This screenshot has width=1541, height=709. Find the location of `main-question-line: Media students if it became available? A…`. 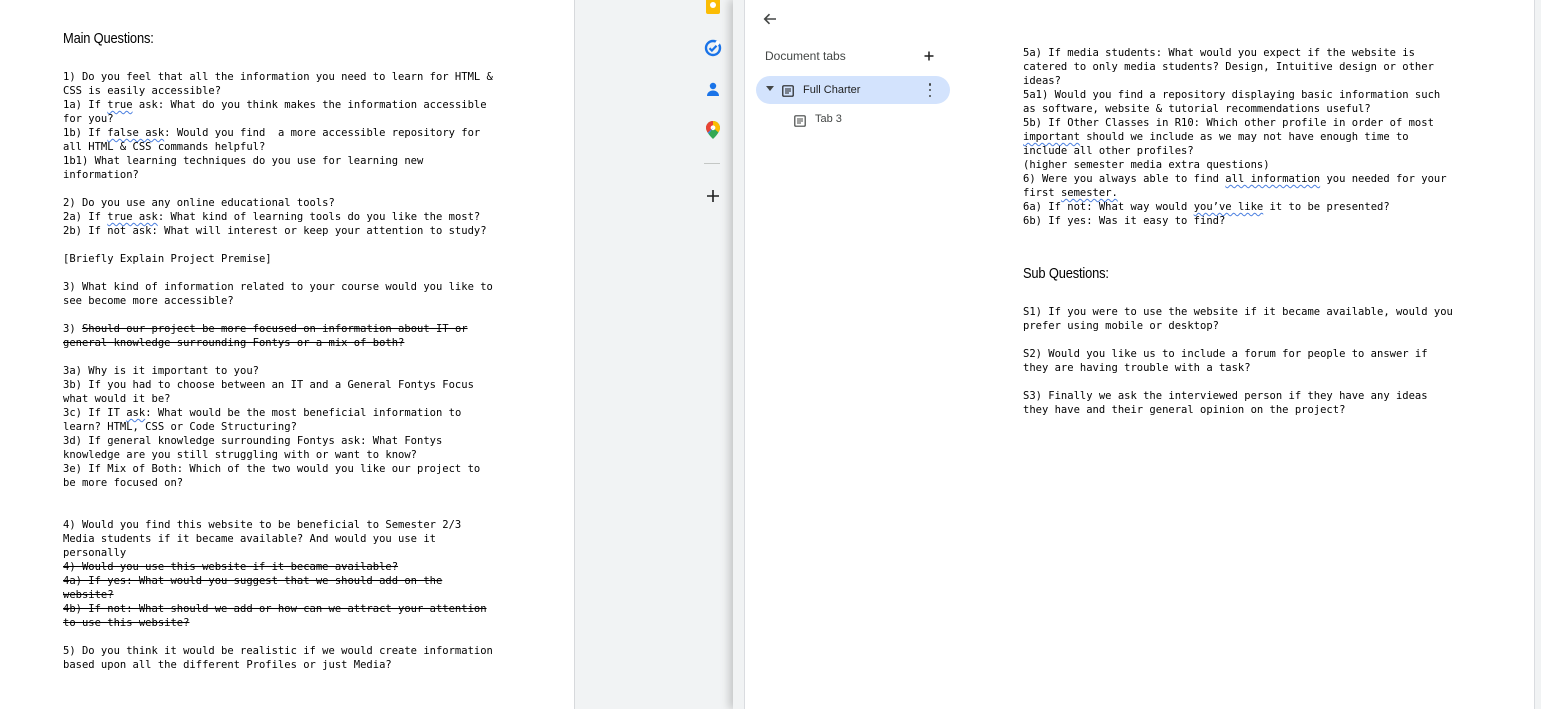

main-question-line: Media students if it became available? A… is located at coordinates (249, 539).